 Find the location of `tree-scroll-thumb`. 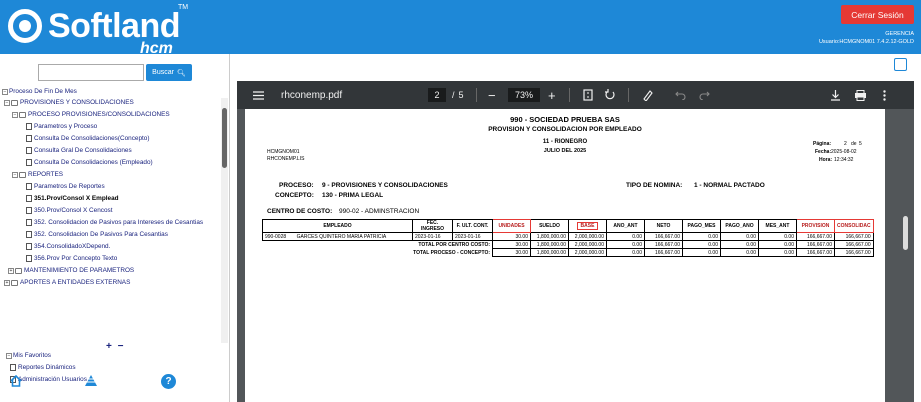

tree-scroll-thumb is located at coordinates (224, 138).